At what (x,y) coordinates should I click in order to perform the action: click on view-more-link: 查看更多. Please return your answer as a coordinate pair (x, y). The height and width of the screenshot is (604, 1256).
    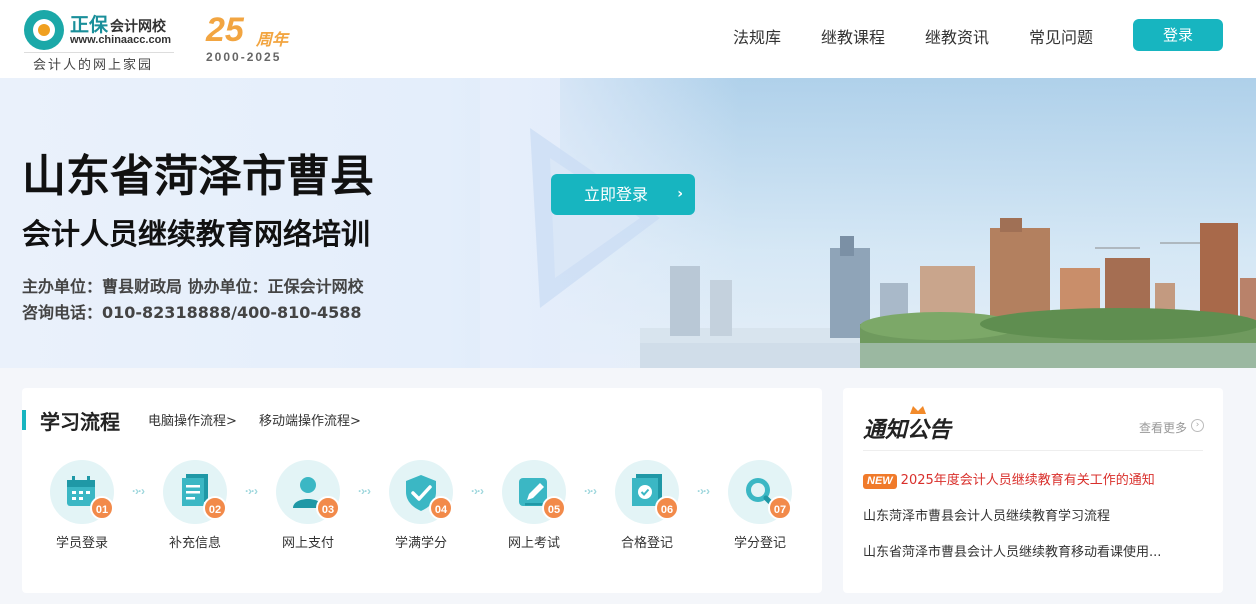
    Looking at the image, I should click on (1163, 427).